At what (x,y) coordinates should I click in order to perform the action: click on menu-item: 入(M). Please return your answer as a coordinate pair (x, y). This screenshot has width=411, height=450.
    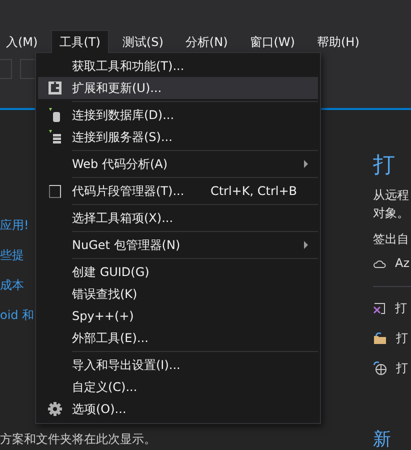
    Looking at the image, I should click on (23, 41).